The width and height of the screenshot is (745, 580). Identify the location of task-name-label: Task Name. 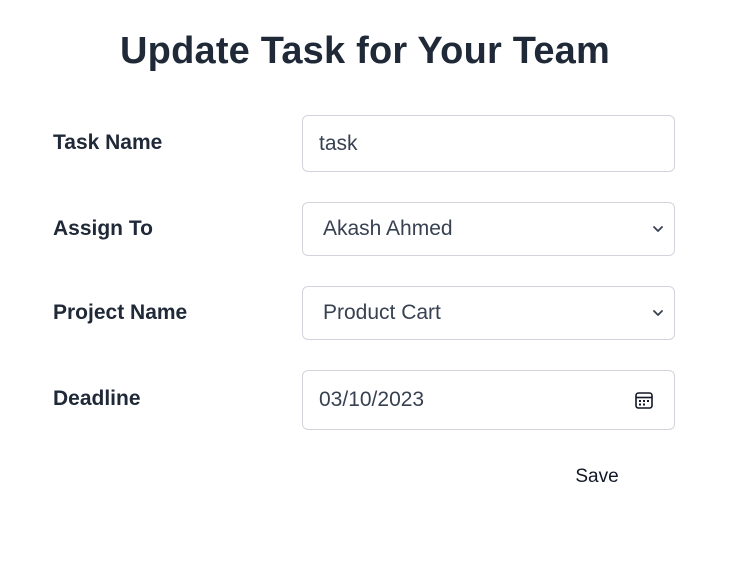
(108, 142).